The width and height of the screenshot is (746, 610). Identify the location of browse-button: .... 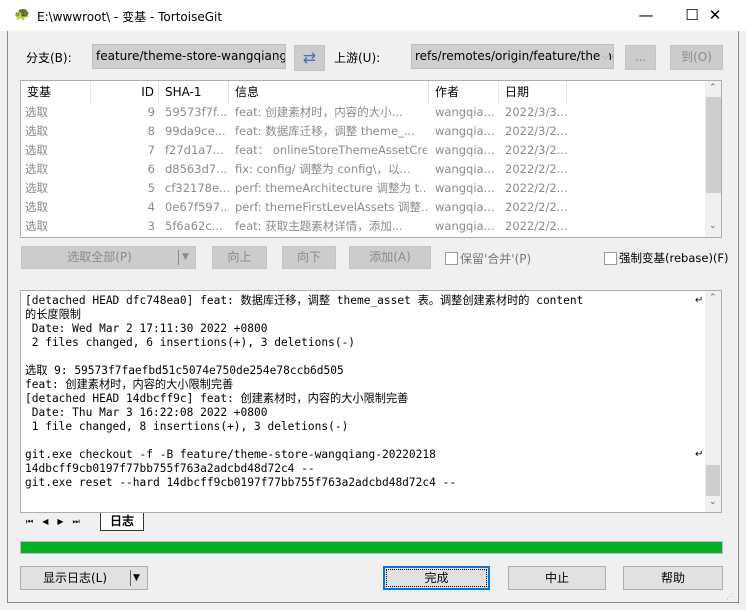
(640, 57).